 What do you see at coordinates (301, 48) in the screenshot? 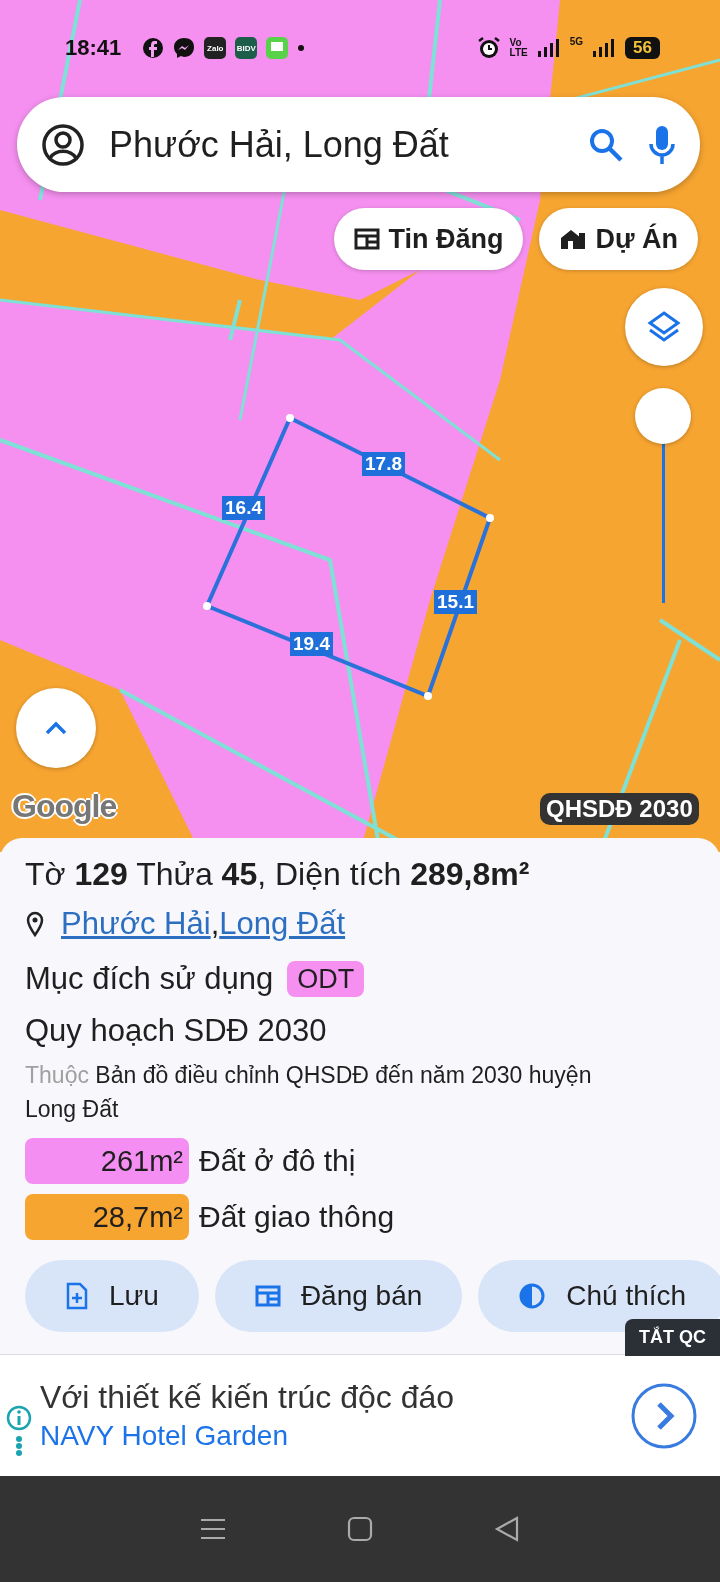
I see `notification-dot-icon` at bounding box center [301, 48].